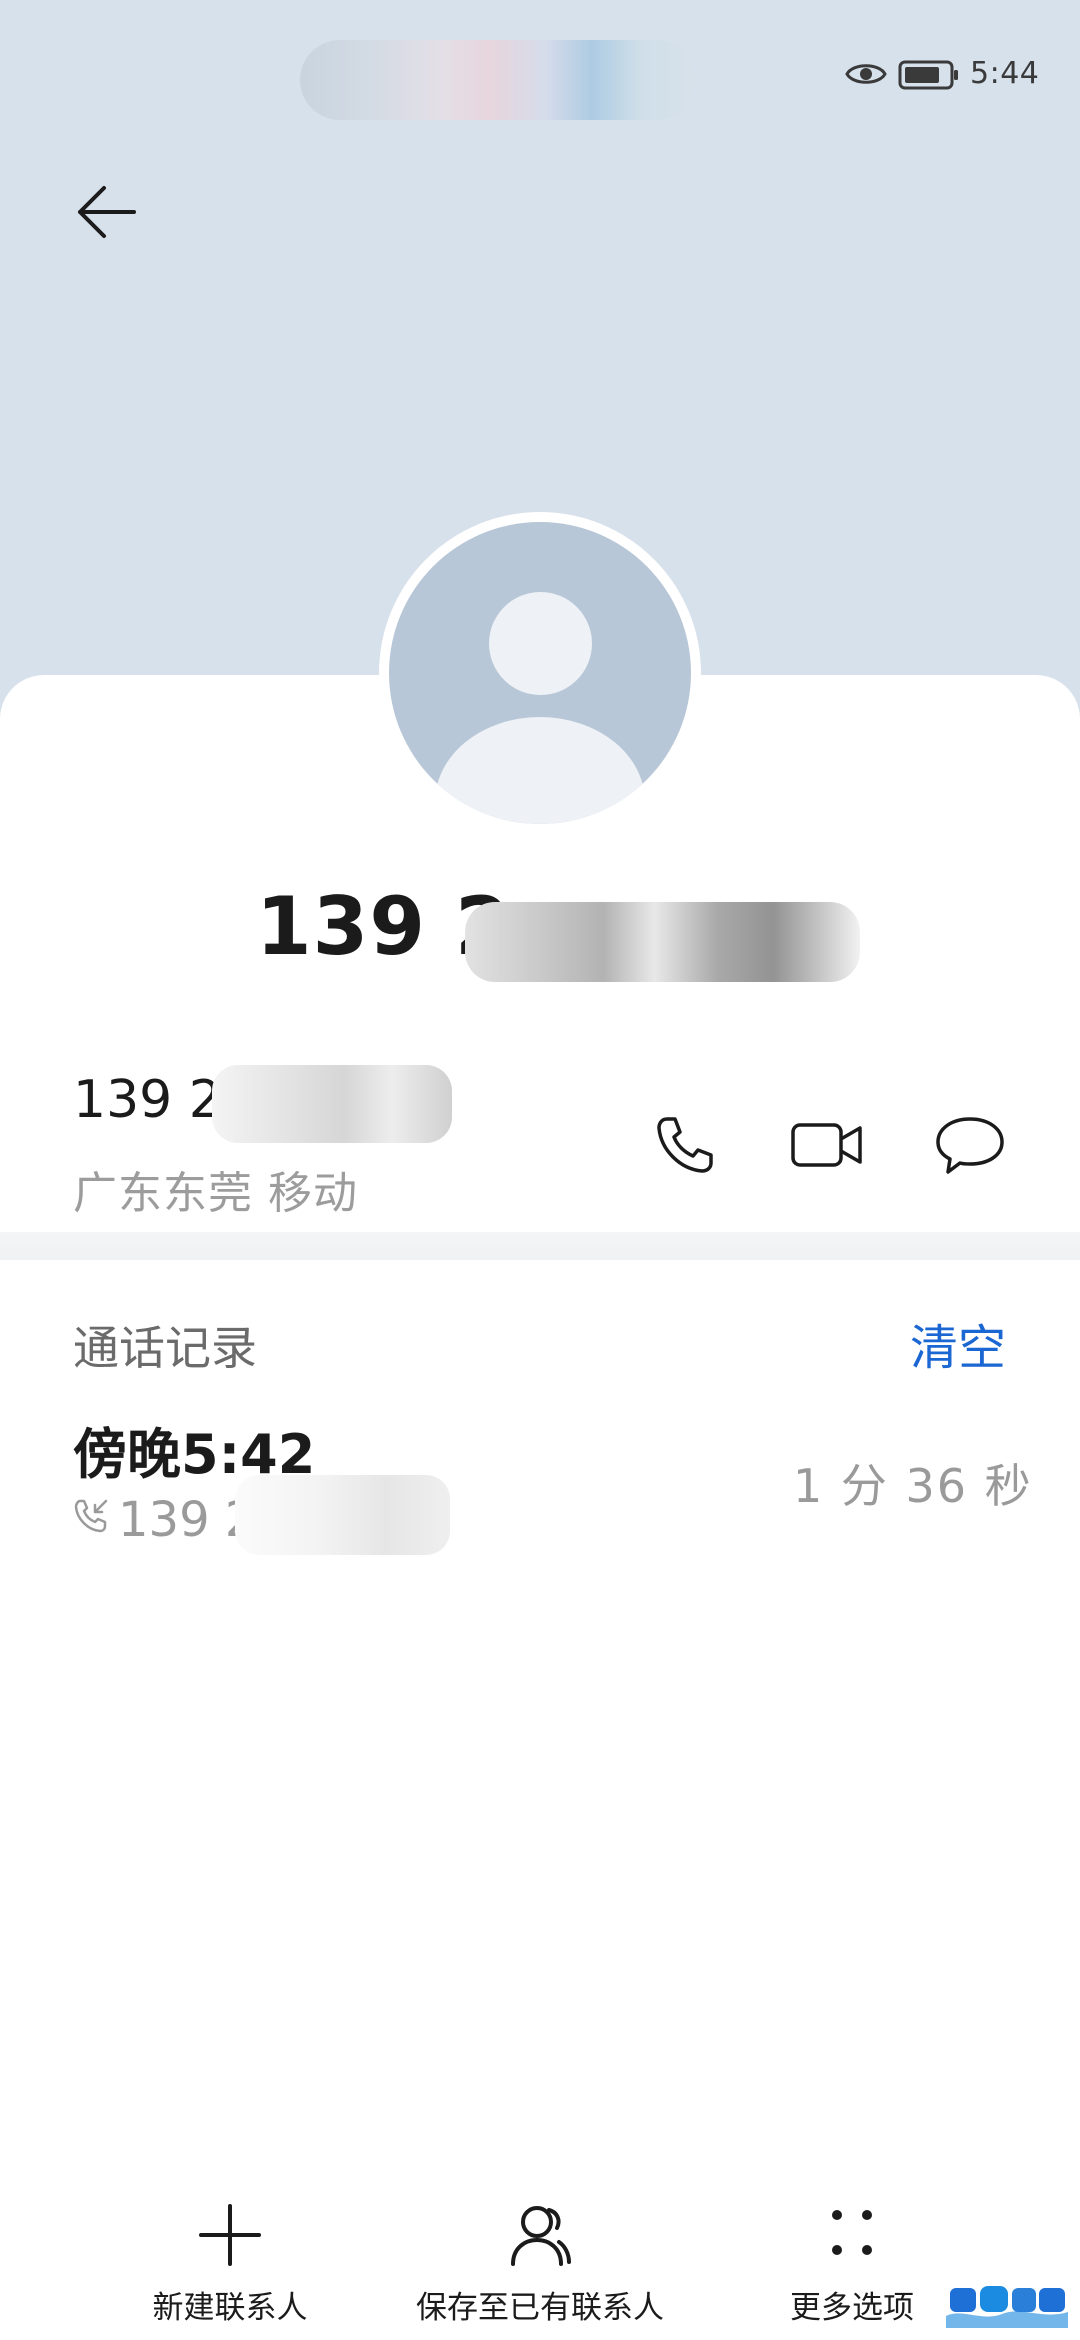  Describe the element at coordinates (866, 74) in the screenshot. I see `eye-icon` at that location.